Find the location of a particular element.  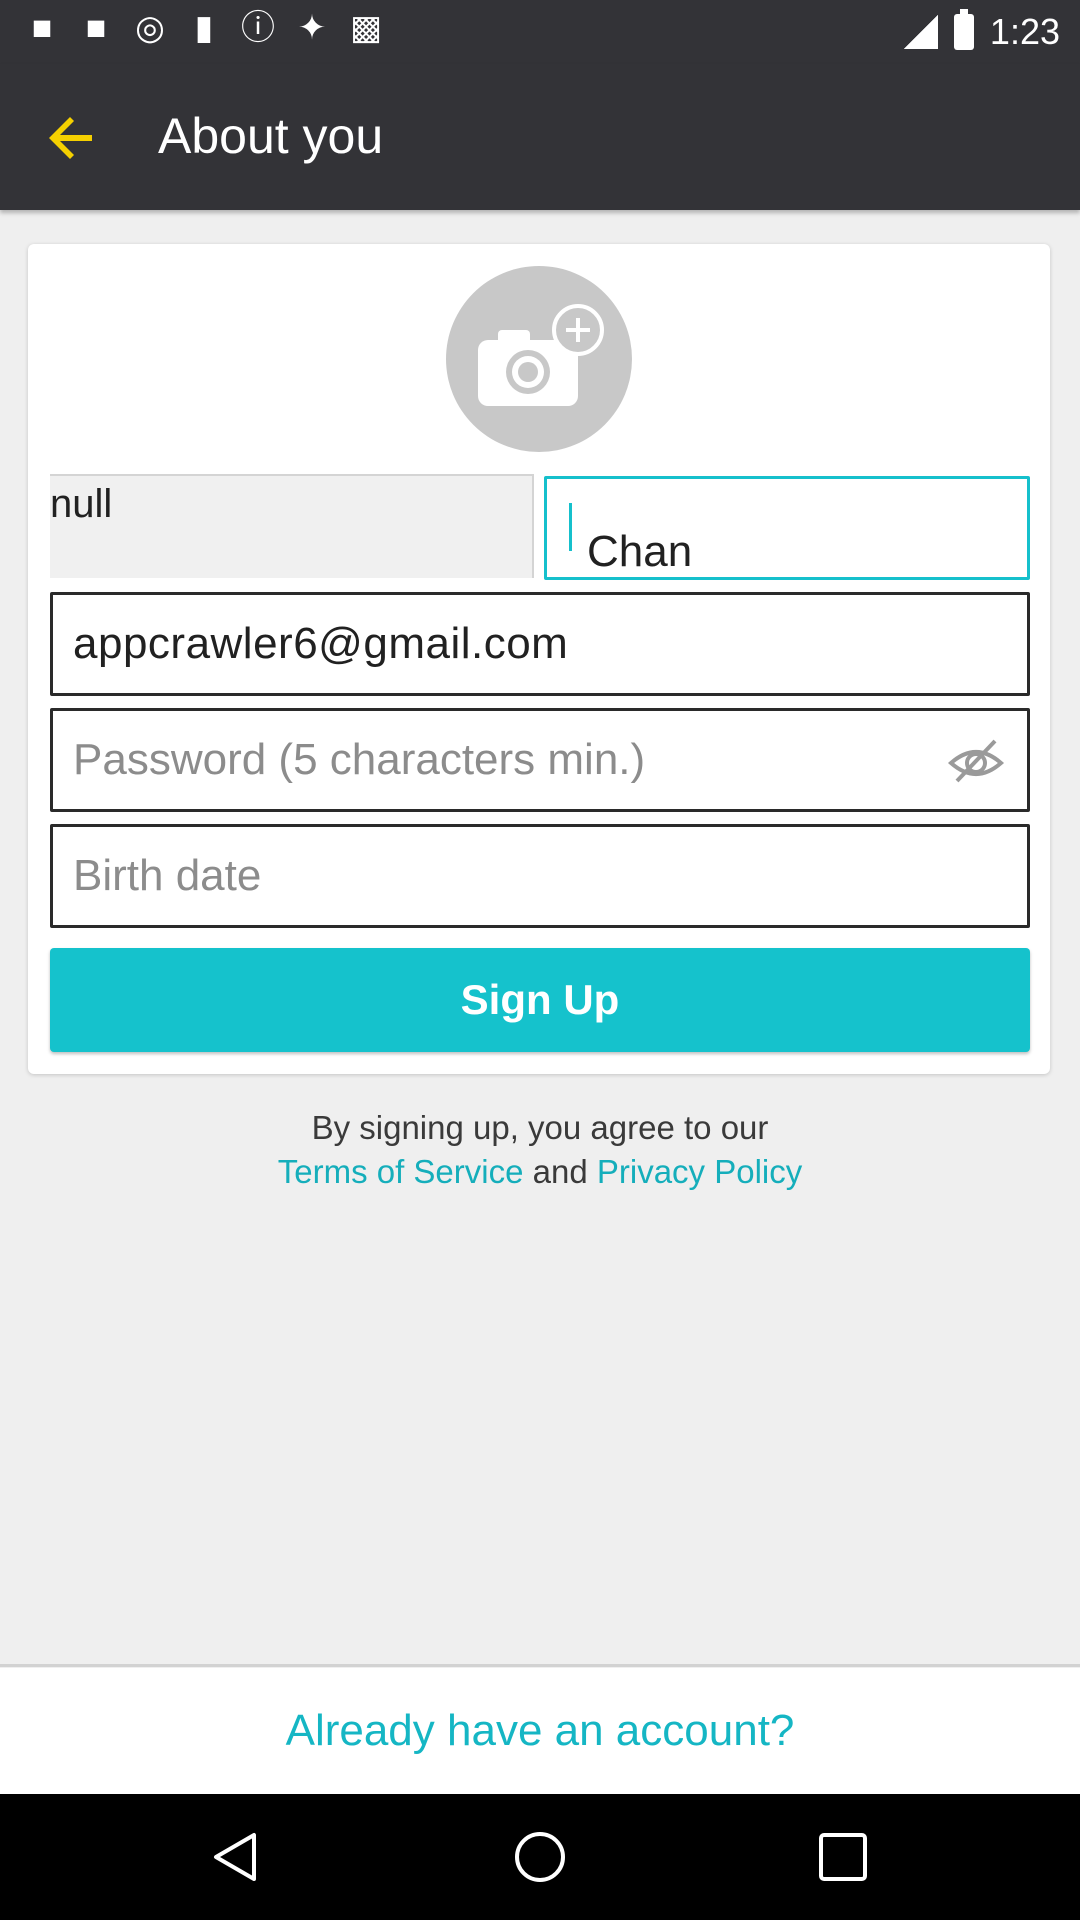

status-right: 1:23 is located at coordinates (981, 31).